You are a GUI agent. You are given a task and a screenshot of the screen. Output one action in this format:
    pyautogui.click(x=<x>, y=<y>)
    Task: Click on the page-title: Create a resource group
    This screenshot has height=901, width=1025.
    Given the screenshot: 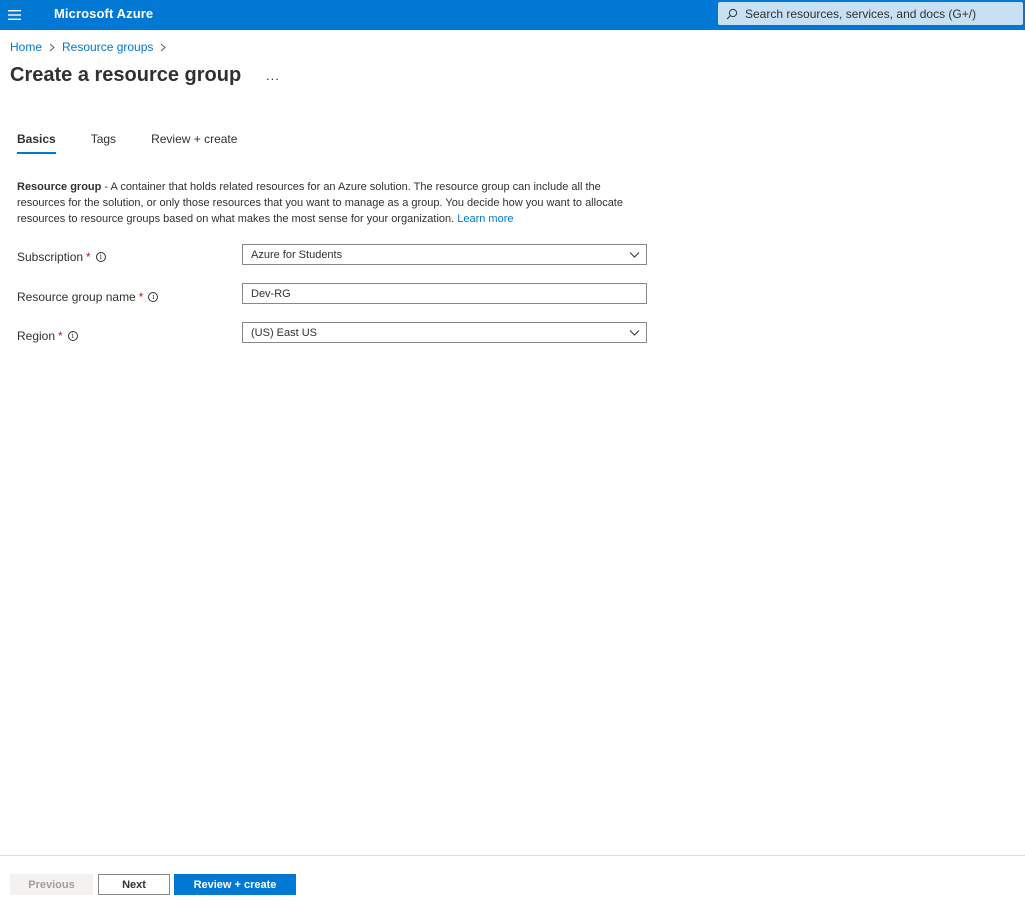 What is the action you would take?
    pyautogui.click(x=126, y=75)
    